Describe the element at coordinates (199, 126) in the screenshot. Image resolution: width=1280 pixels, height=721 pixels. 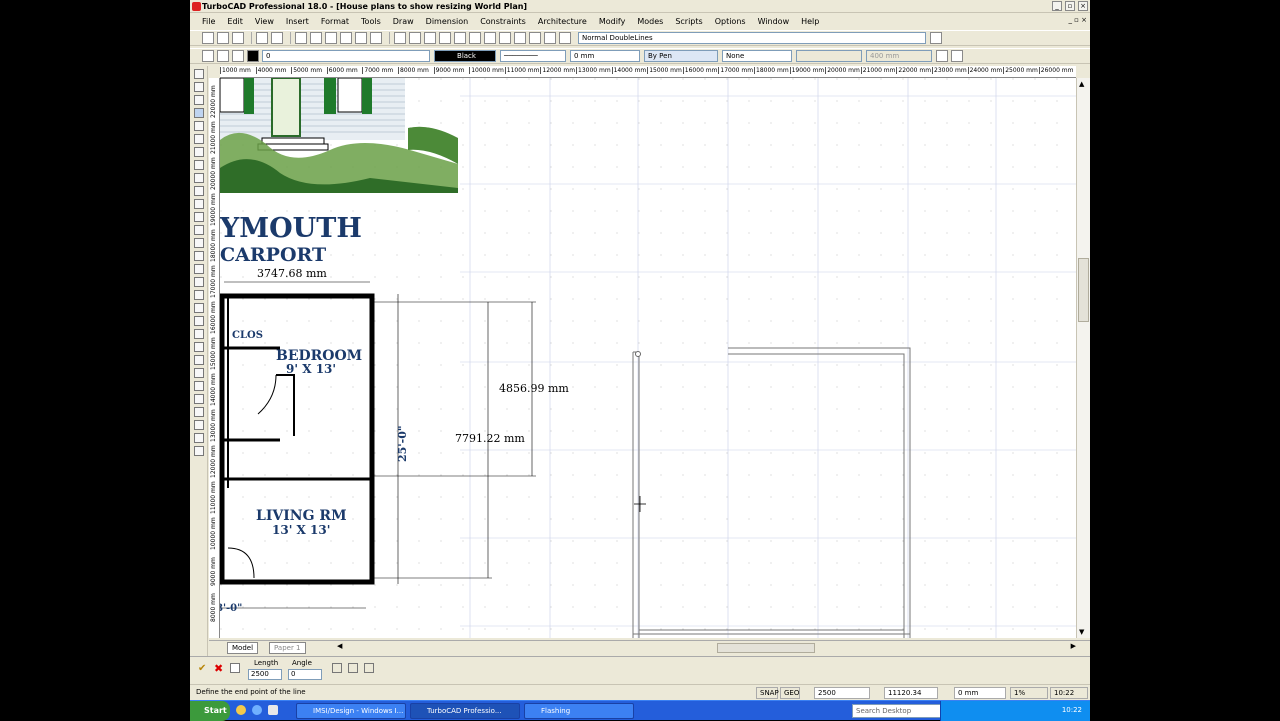
I see `circle-icon` at that location.